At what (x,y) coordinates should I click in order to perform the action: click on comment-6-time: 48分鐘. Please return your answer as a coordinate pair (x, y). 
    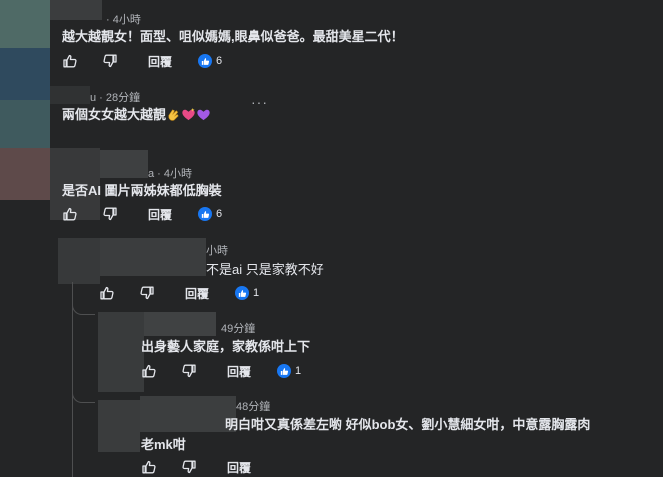
    Looking at the image, I should click on (253, 407).